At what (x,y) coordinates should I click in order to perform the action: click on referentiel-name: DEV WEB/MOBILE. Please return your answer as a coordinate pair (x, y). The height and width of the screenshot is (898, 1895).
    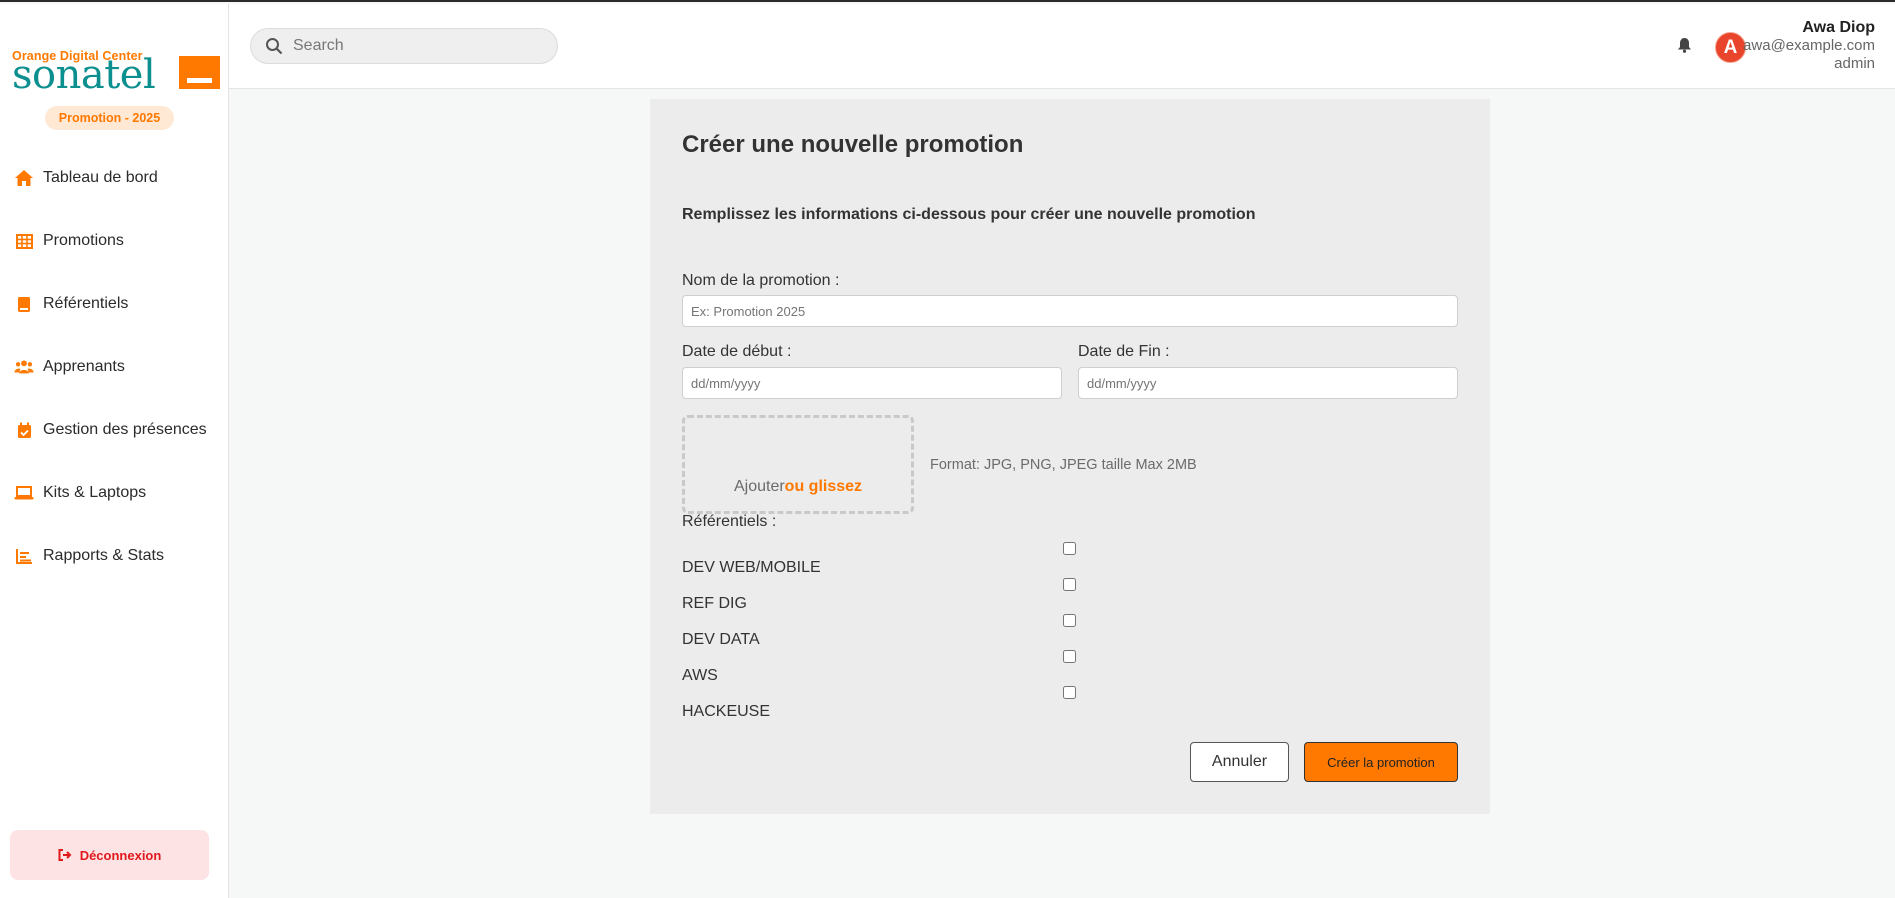
    Looking at the image, I should click on (751, 567).